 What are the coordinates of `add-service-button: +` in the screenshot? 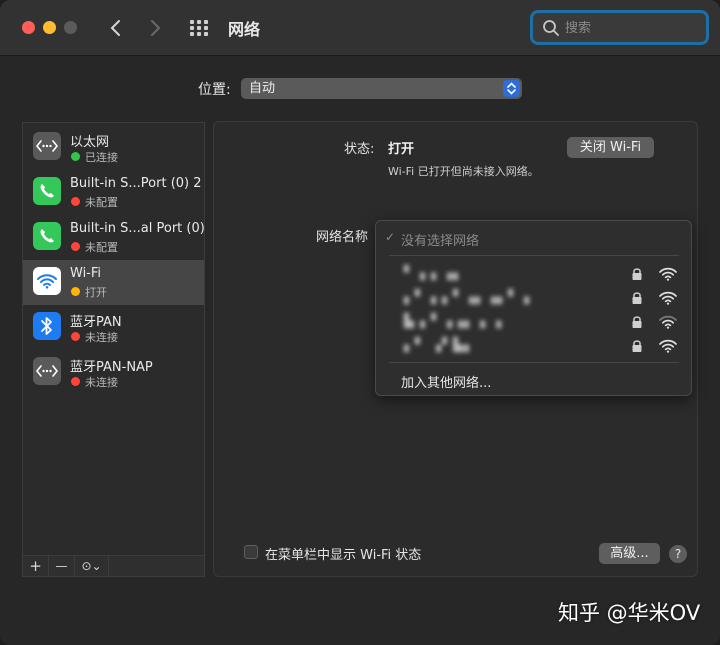 It's located at (36, 566).